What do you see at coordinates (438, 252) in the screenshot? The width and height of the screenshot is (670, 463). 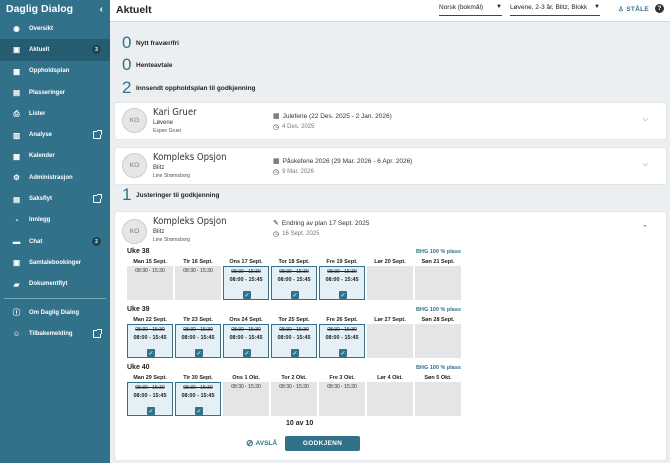 I see `placement-label: BHG 100 % plass` at bounding box center [438, 252].